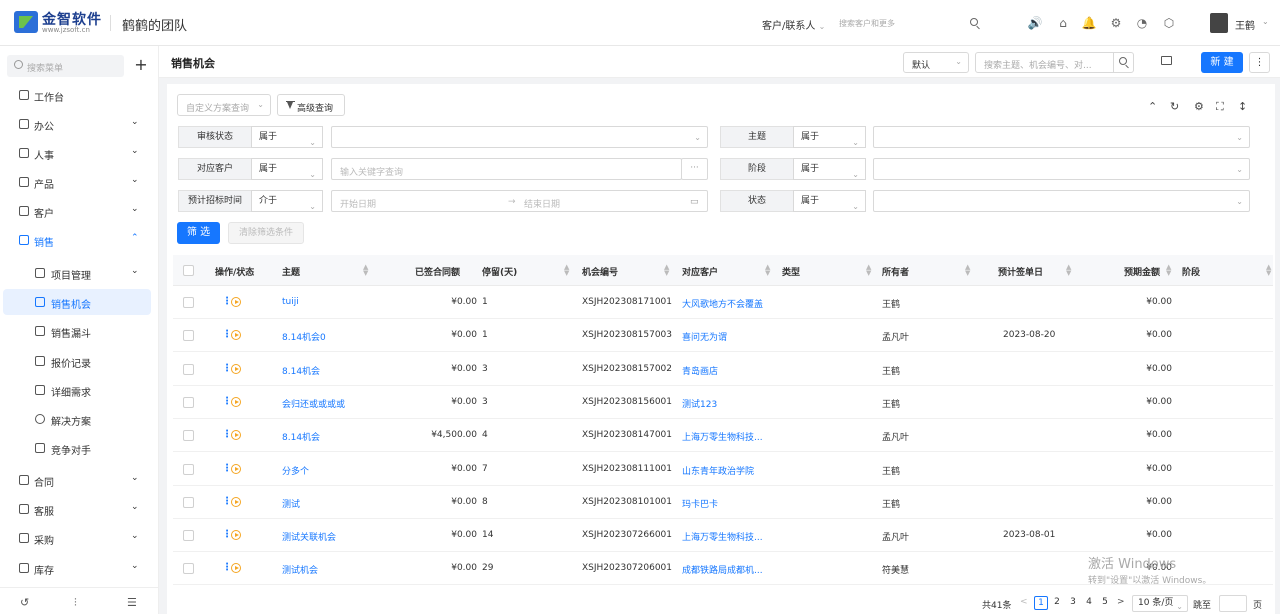 This screenshot has width=1280, height=614. What do you see at coordinates (79, 124) in the screenshot?
I see `sidebar-item-office: 办公 ⌄` at bounding box center [79, 124].